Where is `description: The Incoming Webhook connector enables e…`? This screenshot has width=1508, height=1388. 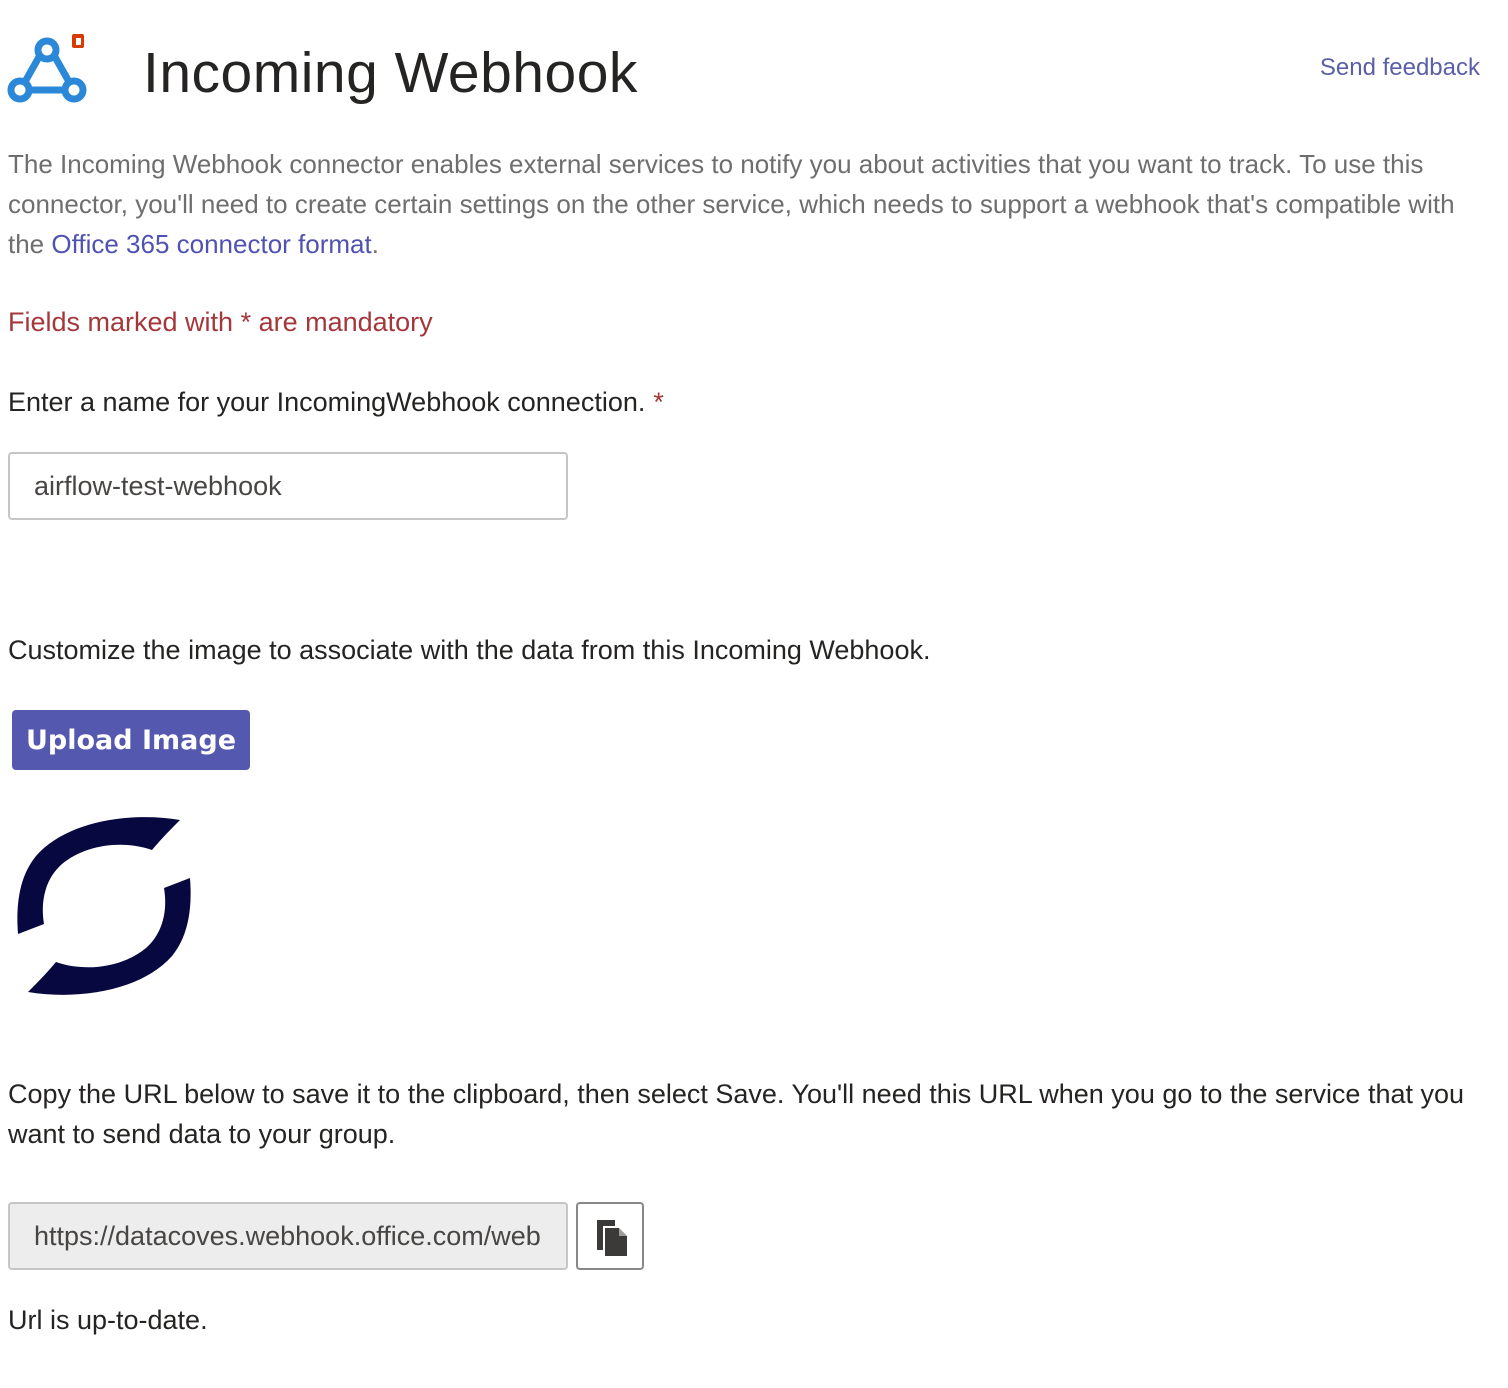 description: The Incoming Webhook connector enables e… is located at coordinates (748, 204).